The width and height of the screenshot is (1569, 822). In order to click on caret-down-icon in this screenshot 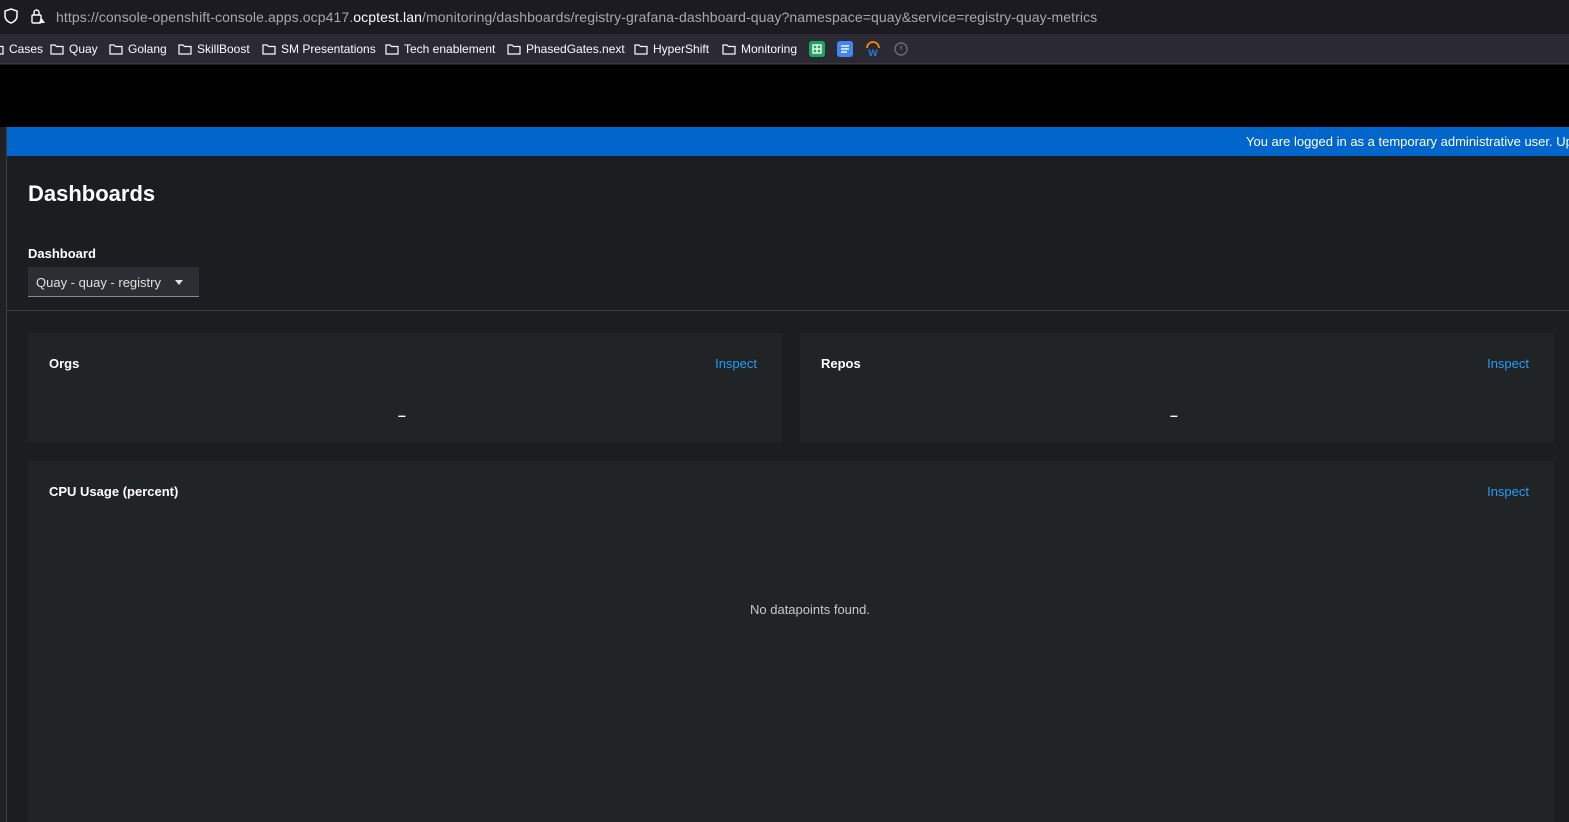, I will do `click(179, 282)`.